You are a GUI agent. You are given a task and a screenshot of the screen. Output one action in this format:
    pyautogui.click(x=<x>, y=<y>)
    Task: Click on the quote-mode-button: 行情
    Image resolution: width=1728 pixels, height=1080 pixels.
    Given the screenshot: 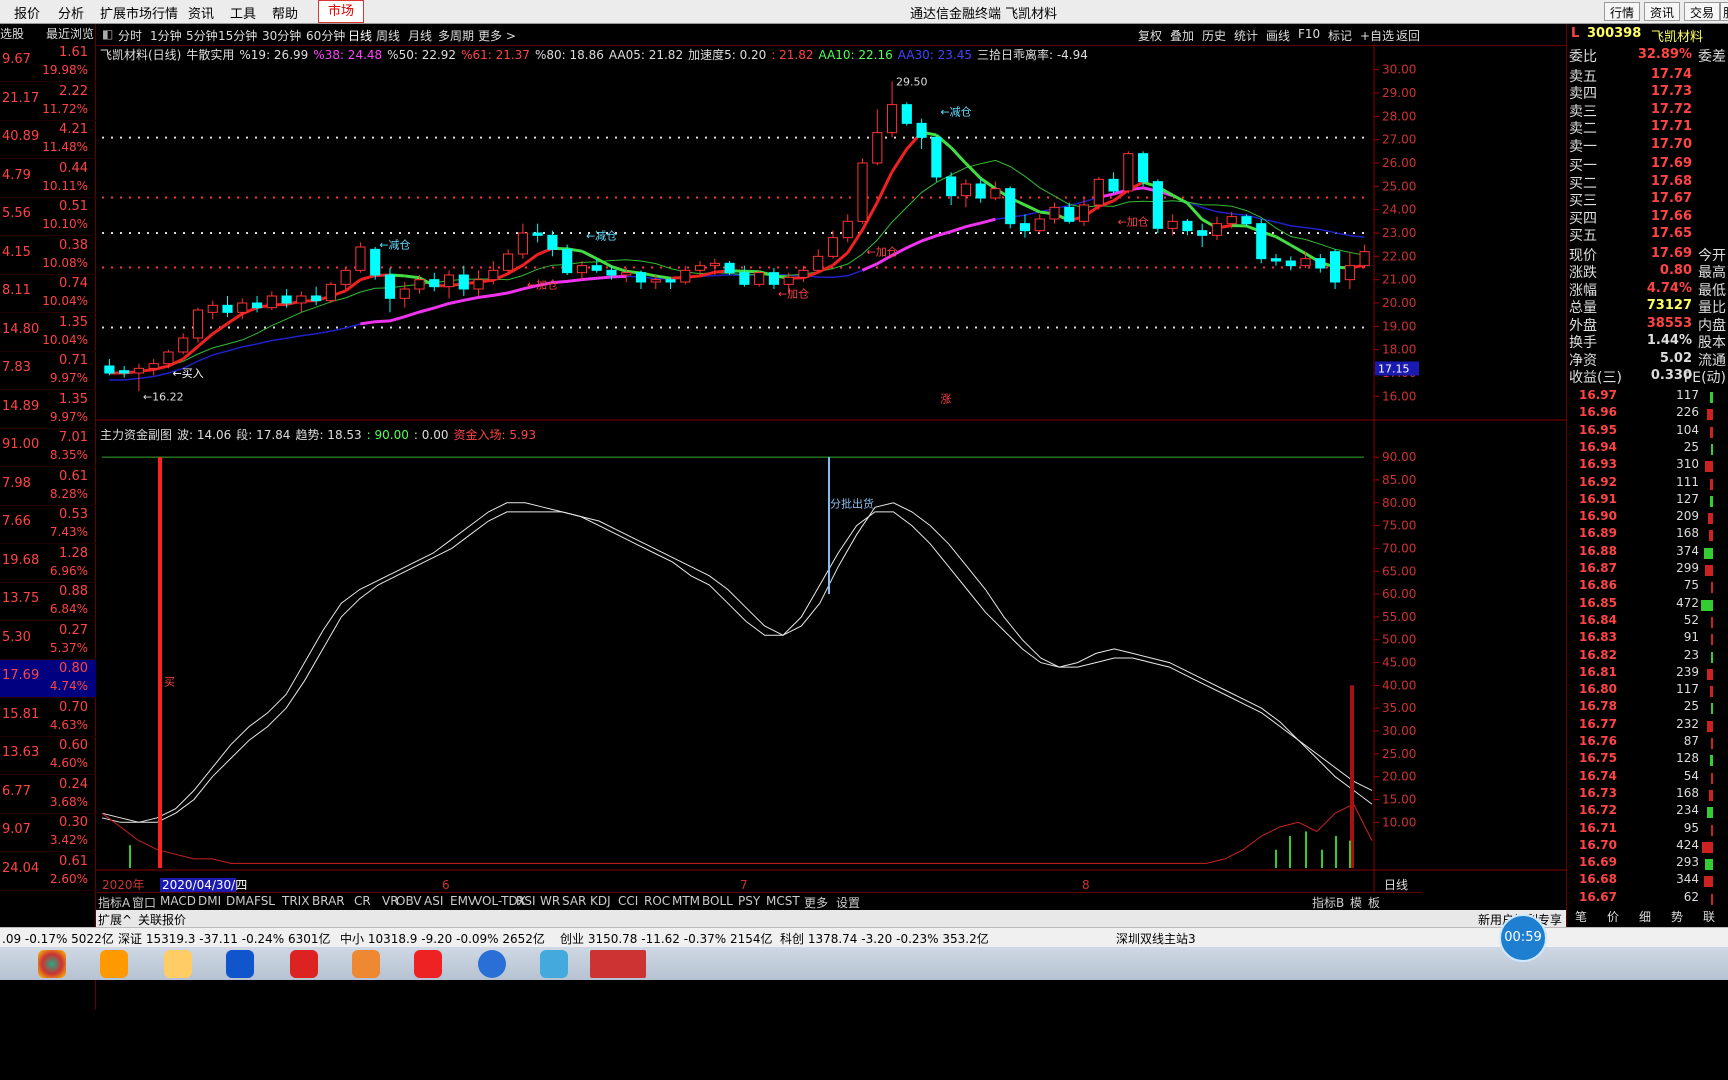 What is the action you would take?
    pyautogui.click(x=1622, y=11)
    